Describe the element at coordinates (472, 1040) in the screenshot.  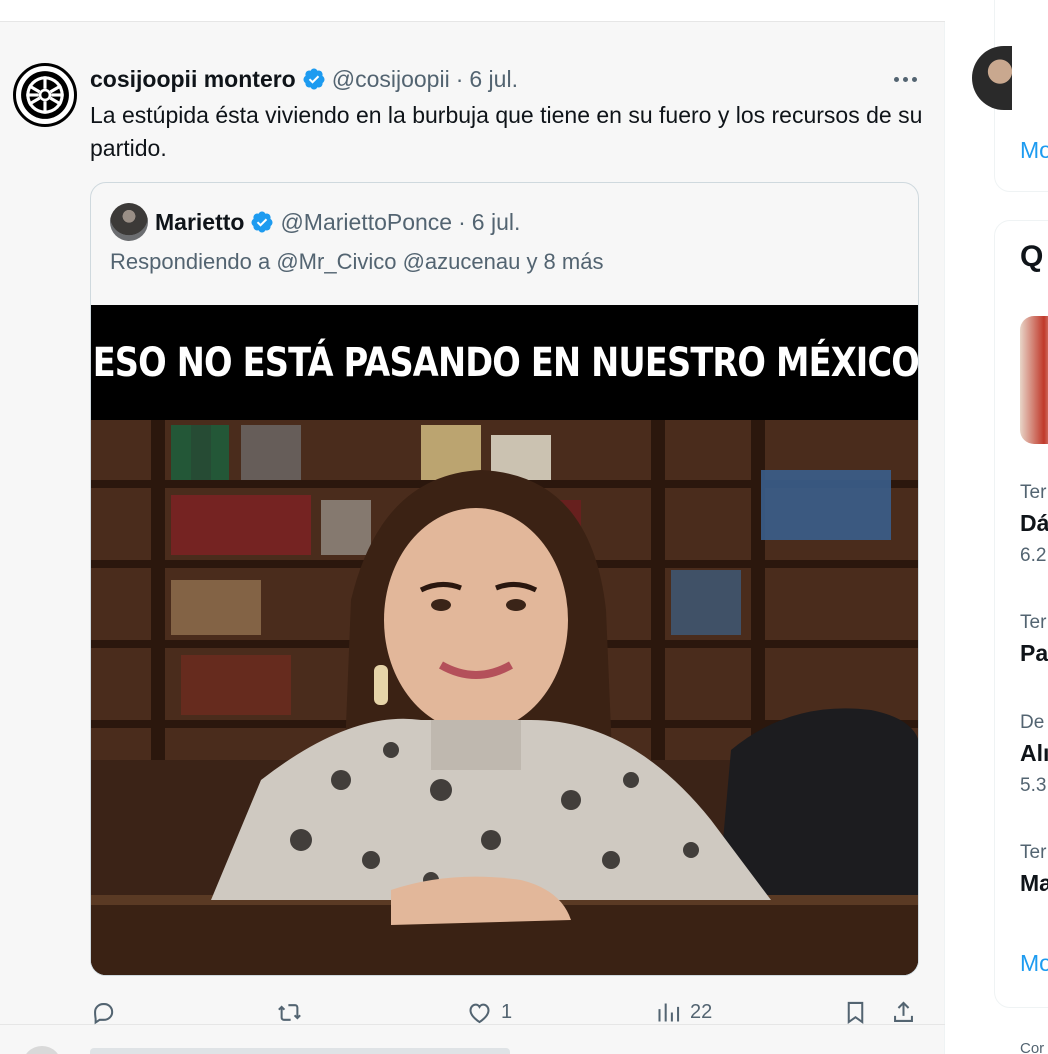
I see `next-tweet-partial` at that location.